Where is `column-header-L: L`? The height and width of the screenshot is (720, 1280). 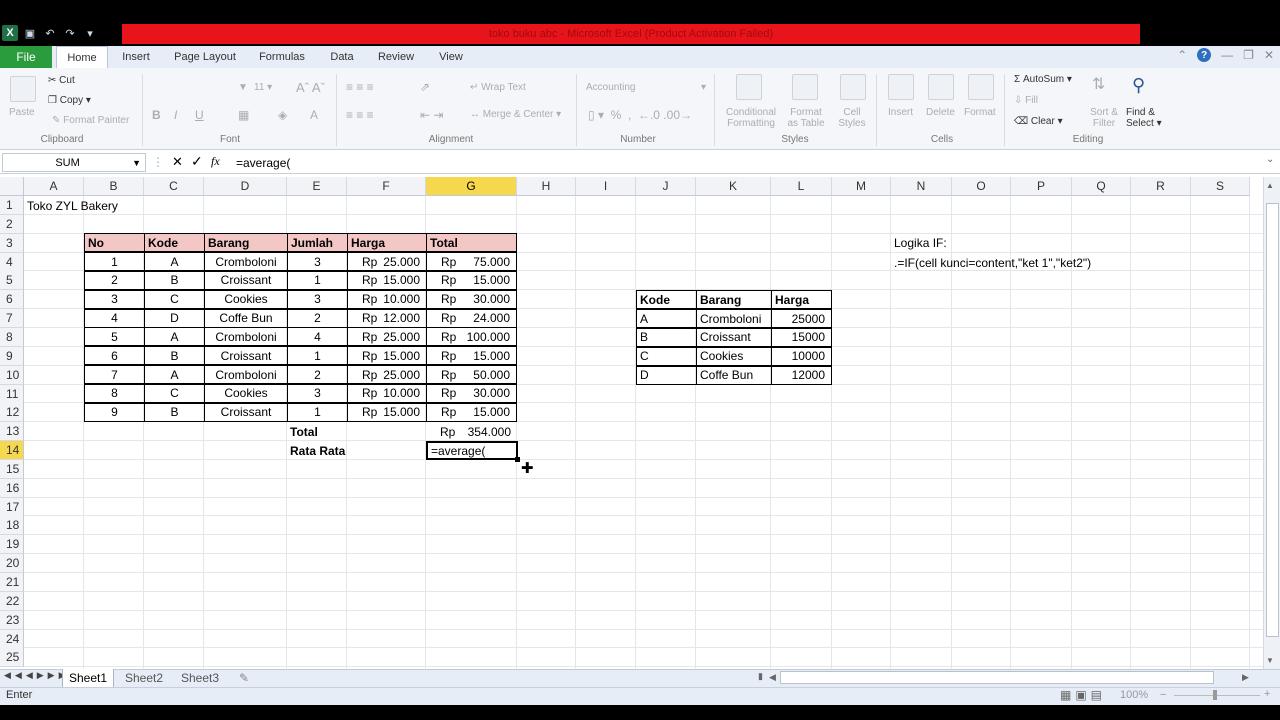
column-header-L: L is located at coordinates (801, 186).